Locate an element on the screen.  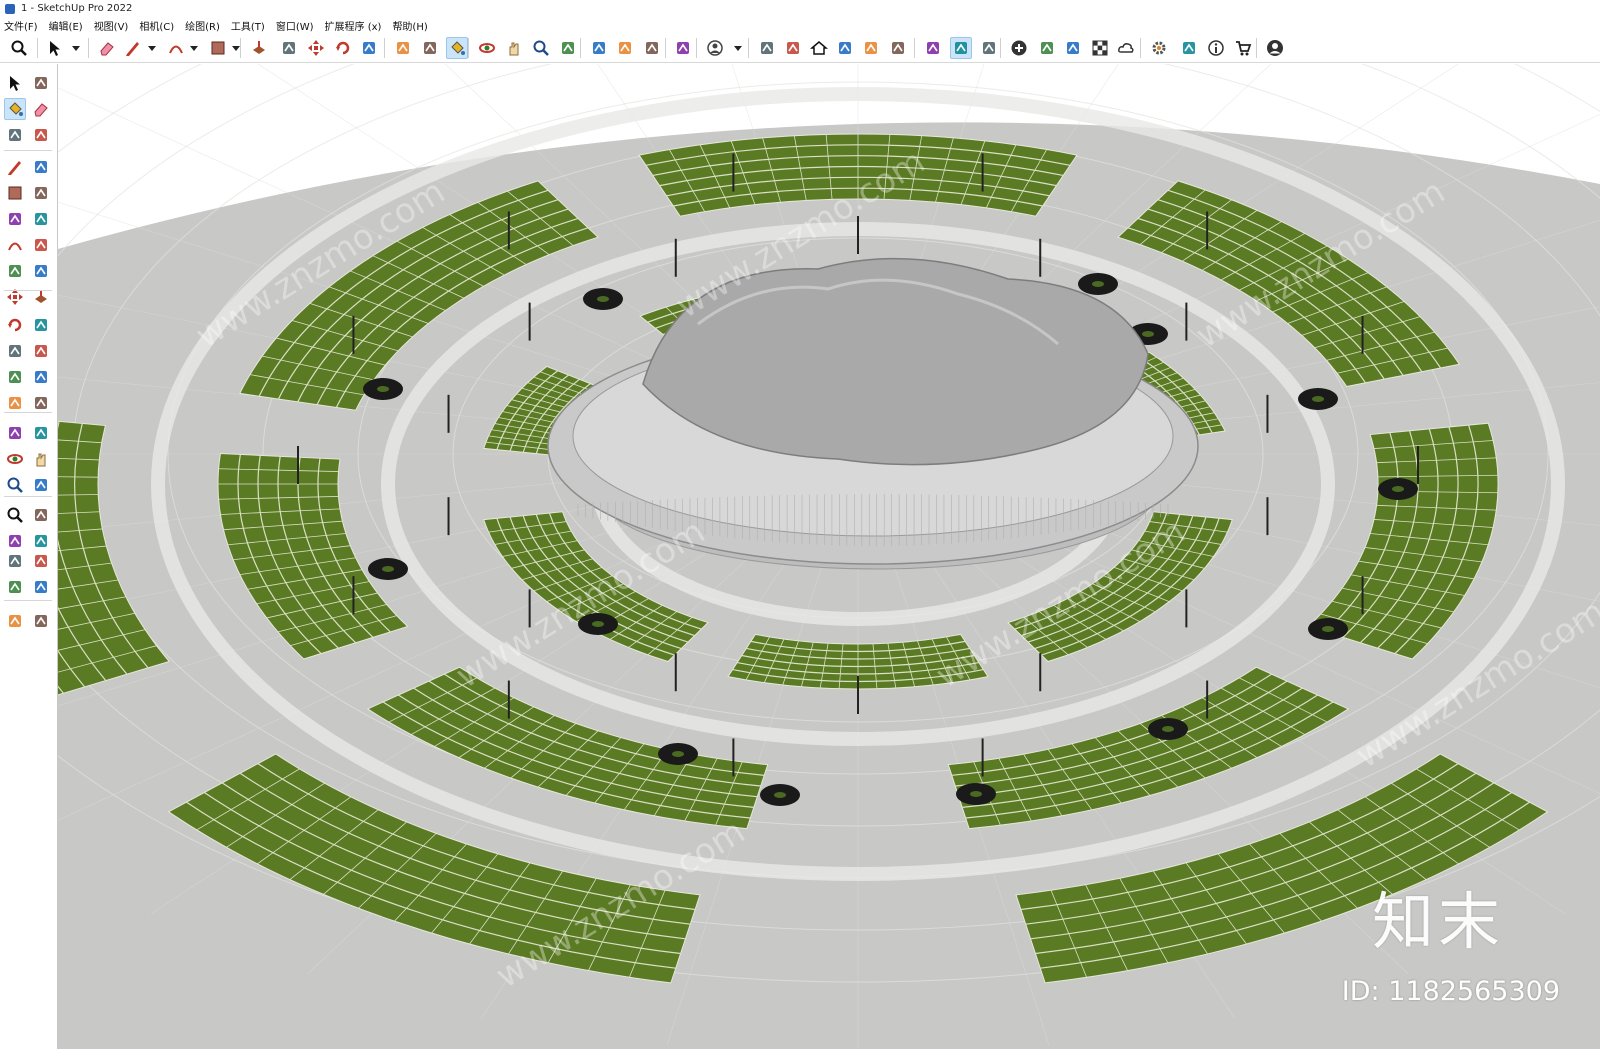
cart-icon is located at coordinates (1243, 48).